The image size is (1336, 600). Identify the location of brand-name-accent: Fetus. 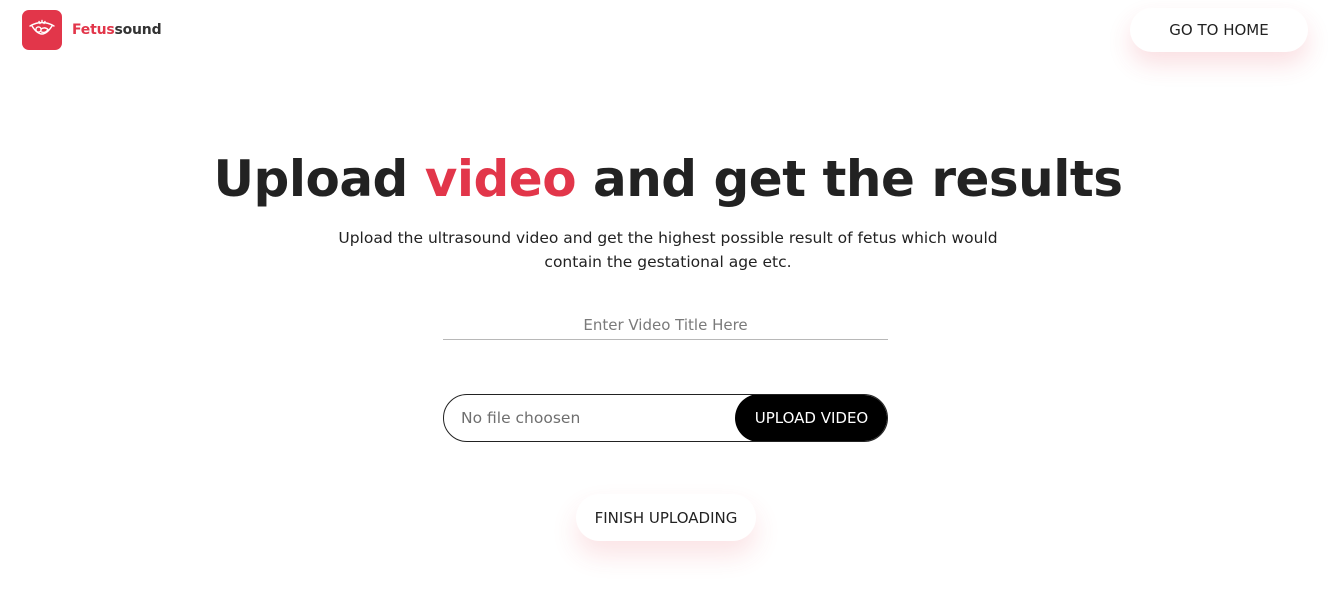
(93, 30).